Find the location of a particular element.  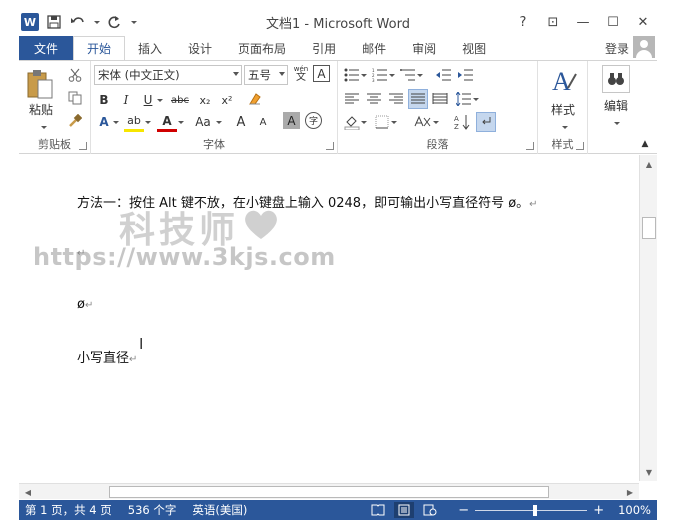

paragraph-dialog-launcher is located at coordinates (530, 146).